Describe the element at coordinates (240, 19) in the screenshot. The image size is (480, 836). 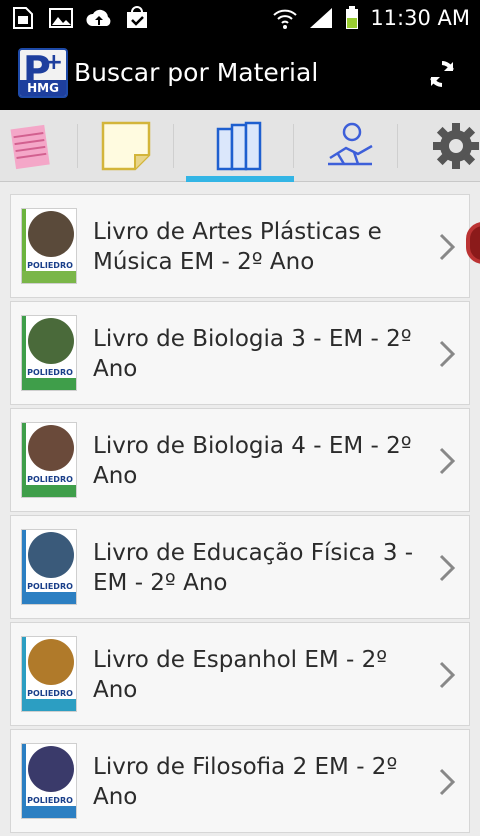
I see `status-bar: 11:30 AM` at that location.